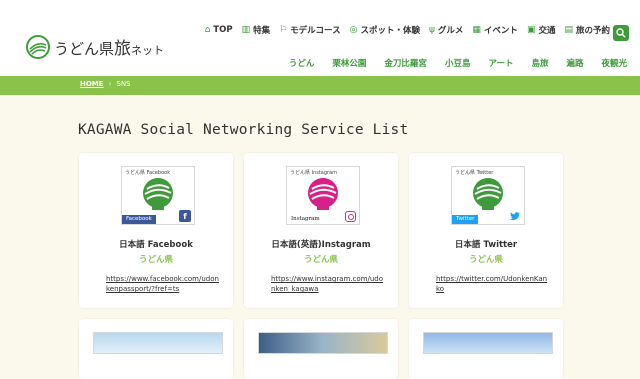  What do you see at coordinates (568, 30) in the screenshot?
I see `booking-icon: ▤` at bounding box center [568, 30].